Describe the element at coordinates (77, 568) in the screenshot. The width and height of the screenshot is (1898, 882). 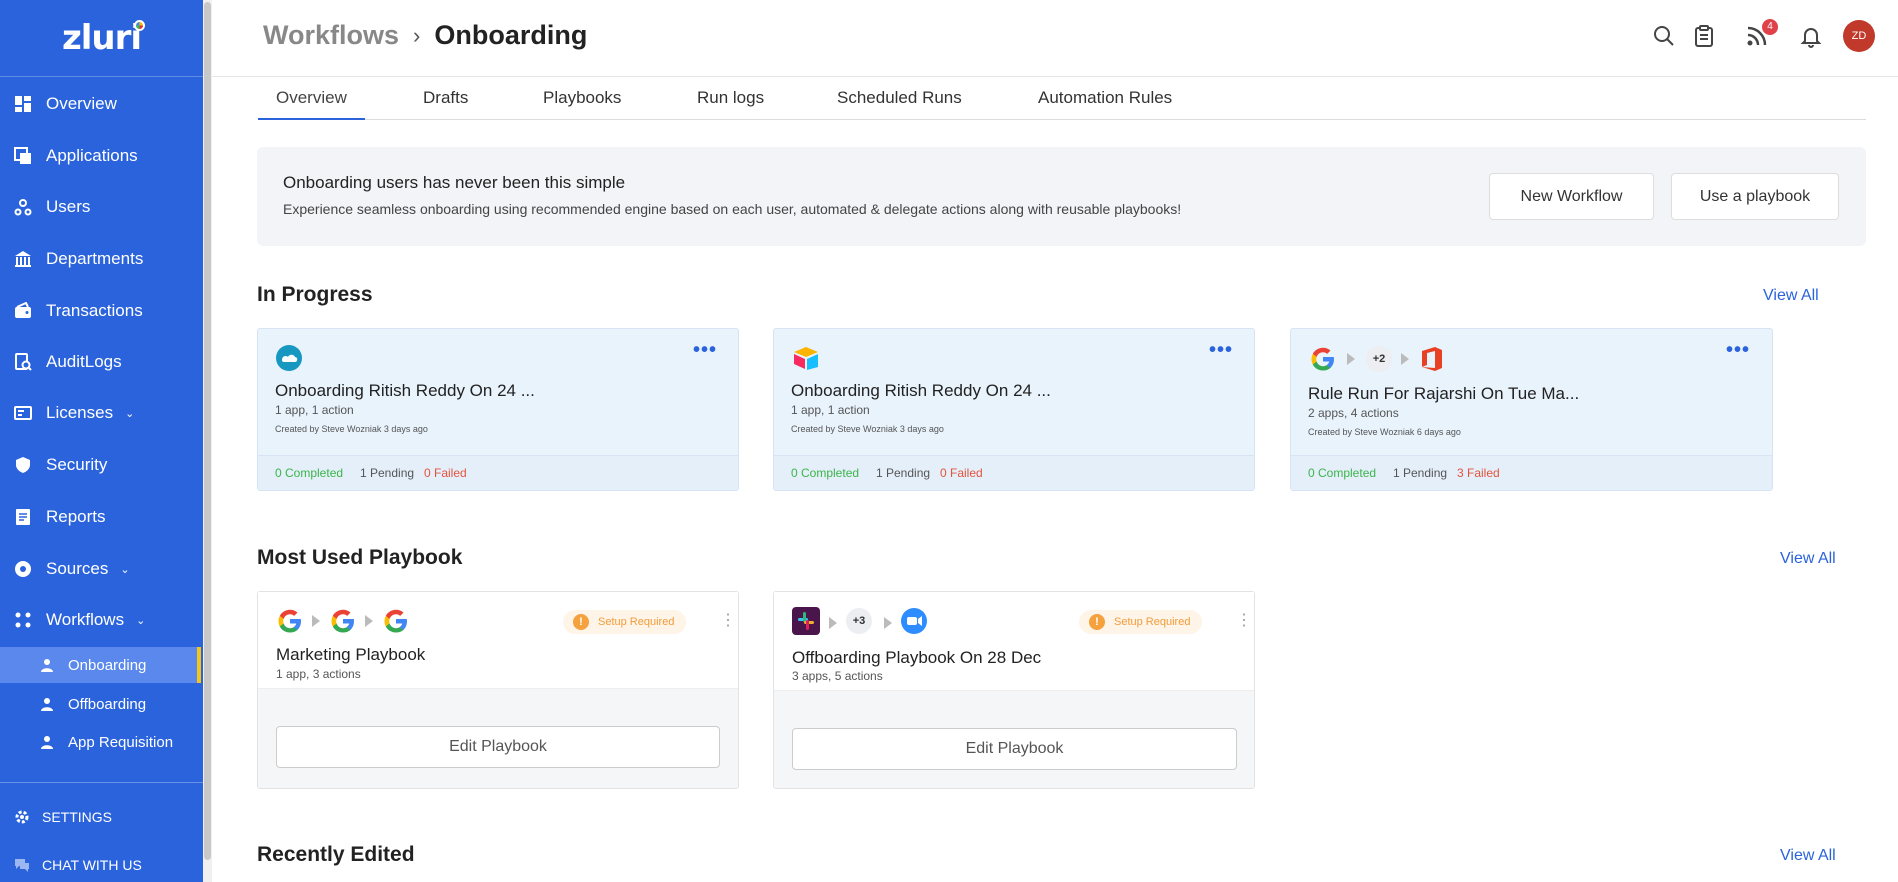
I see `sidebar-item-label: Sources` at that location.